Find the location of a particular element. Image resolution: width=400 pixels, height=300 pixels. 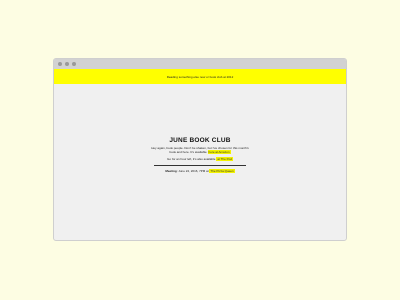

amazon-link: here at Amazon is located at coordinates (219, 152).